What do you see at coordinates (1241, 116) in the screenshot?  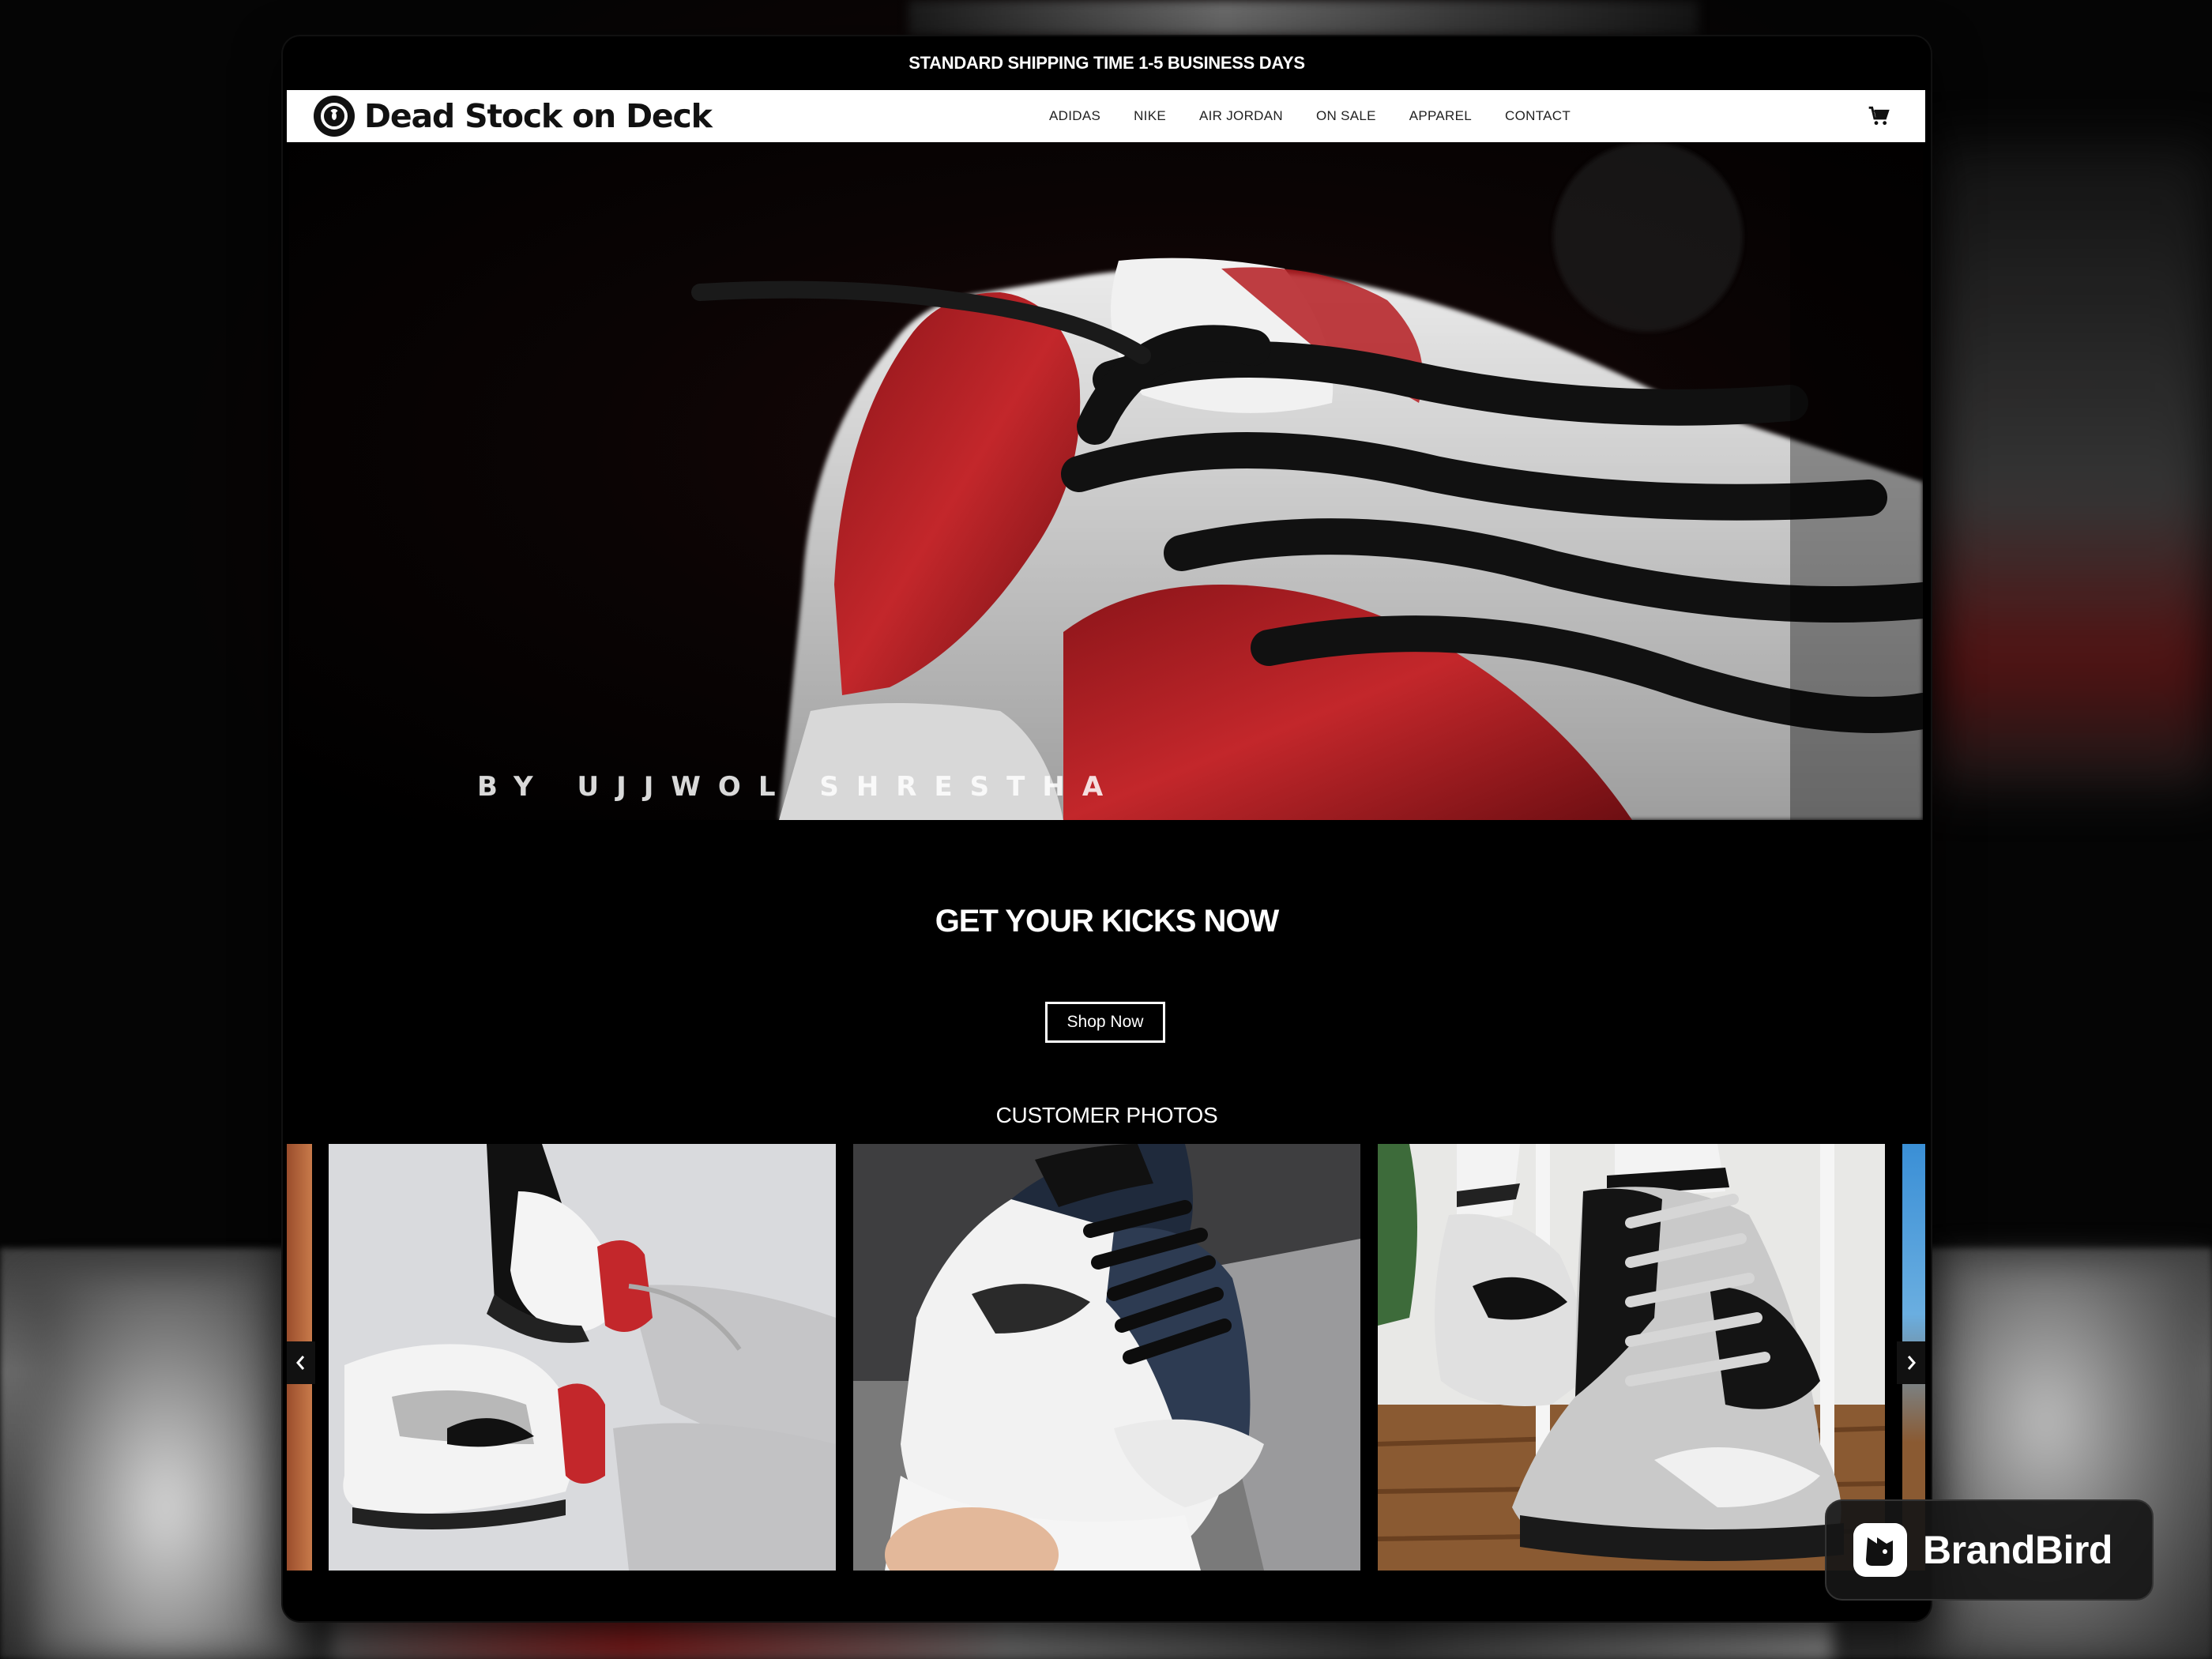 I see `nav-item-air-jordan: AIR JORDAN` at bounding box center [1241, 116].